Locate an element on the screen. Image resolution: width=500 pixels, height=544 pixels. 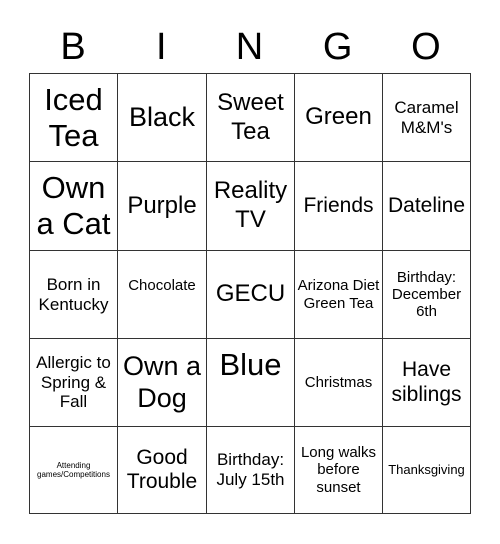
bingo-cell: Reality TV is located at coordinates (251, 206).